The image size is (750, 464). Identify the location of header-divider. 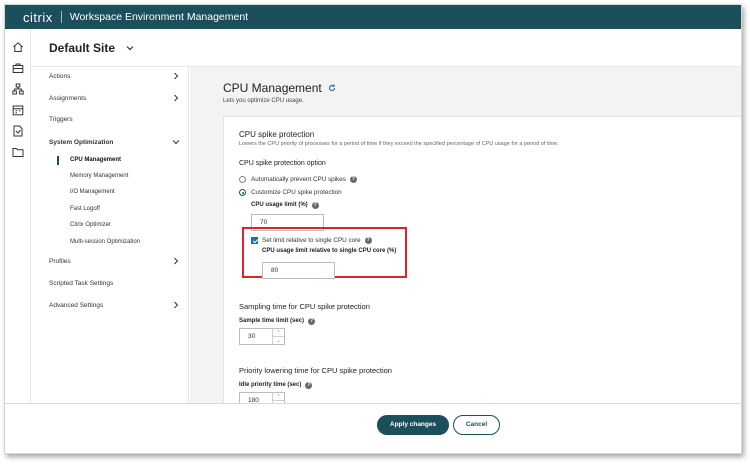
(61, 17).